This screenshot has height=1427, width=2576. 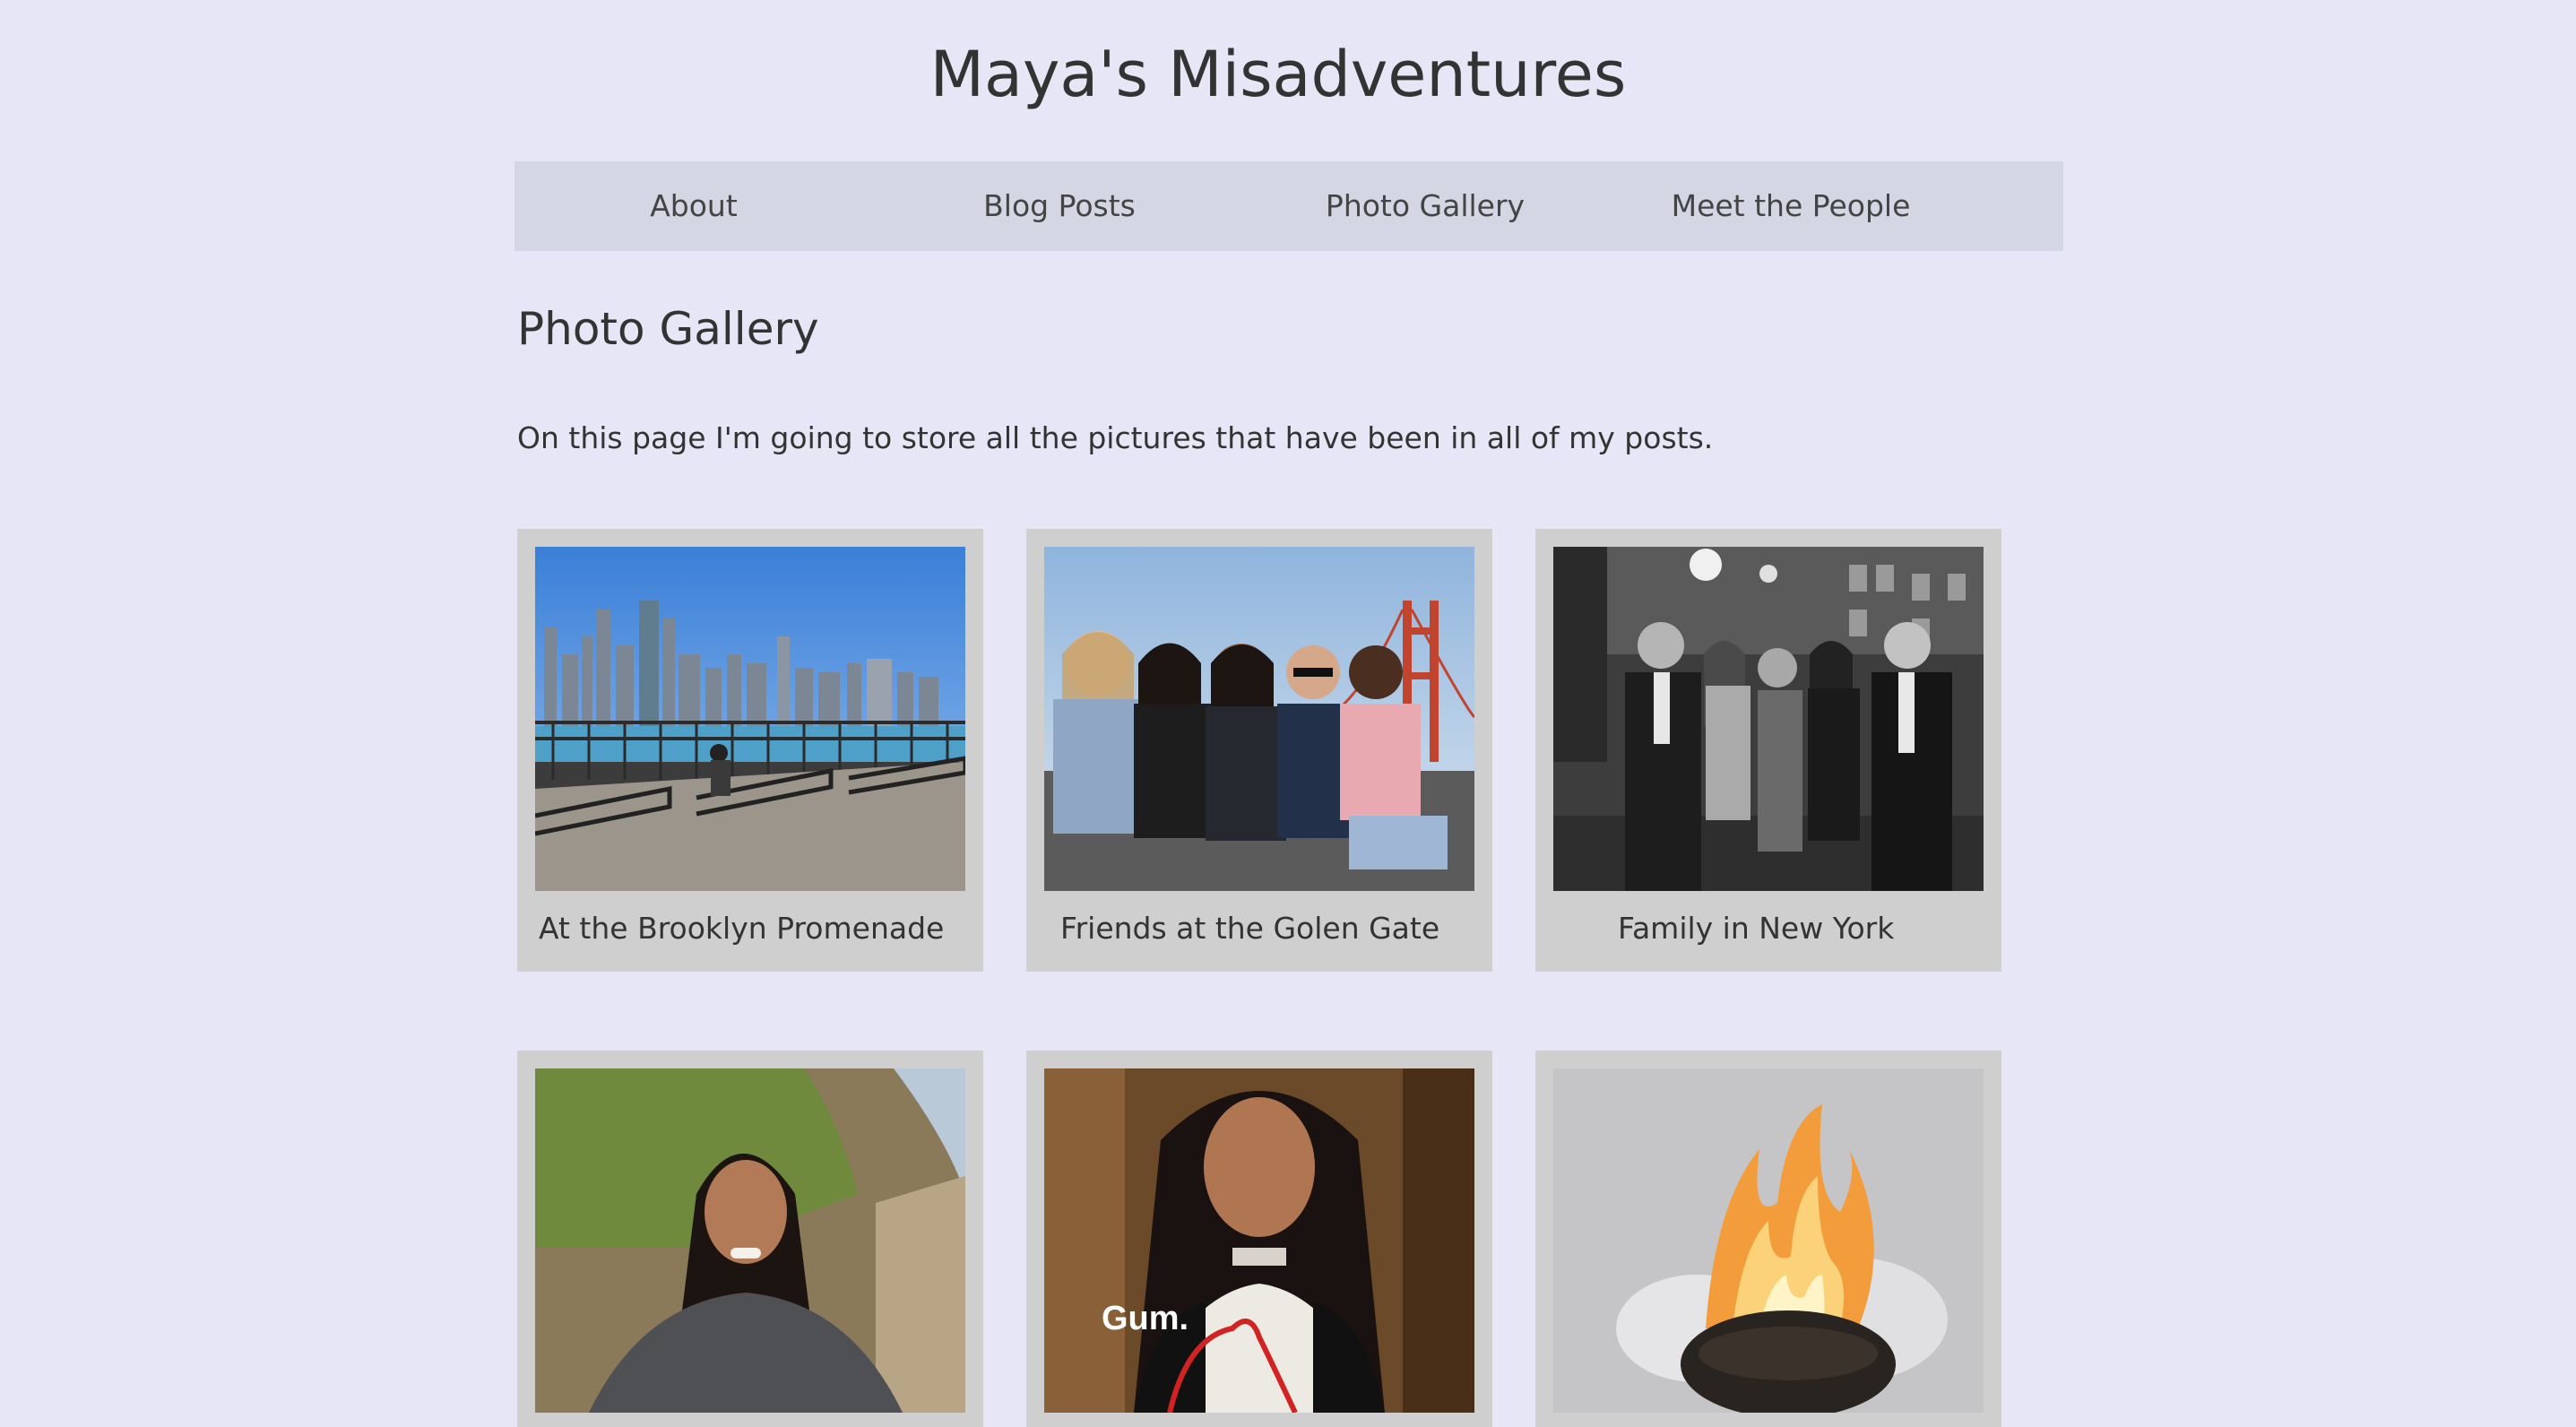 I want to click on gallery-card-brooklyn: At the Brooklyn Promenade, so click(x=750, y=750).